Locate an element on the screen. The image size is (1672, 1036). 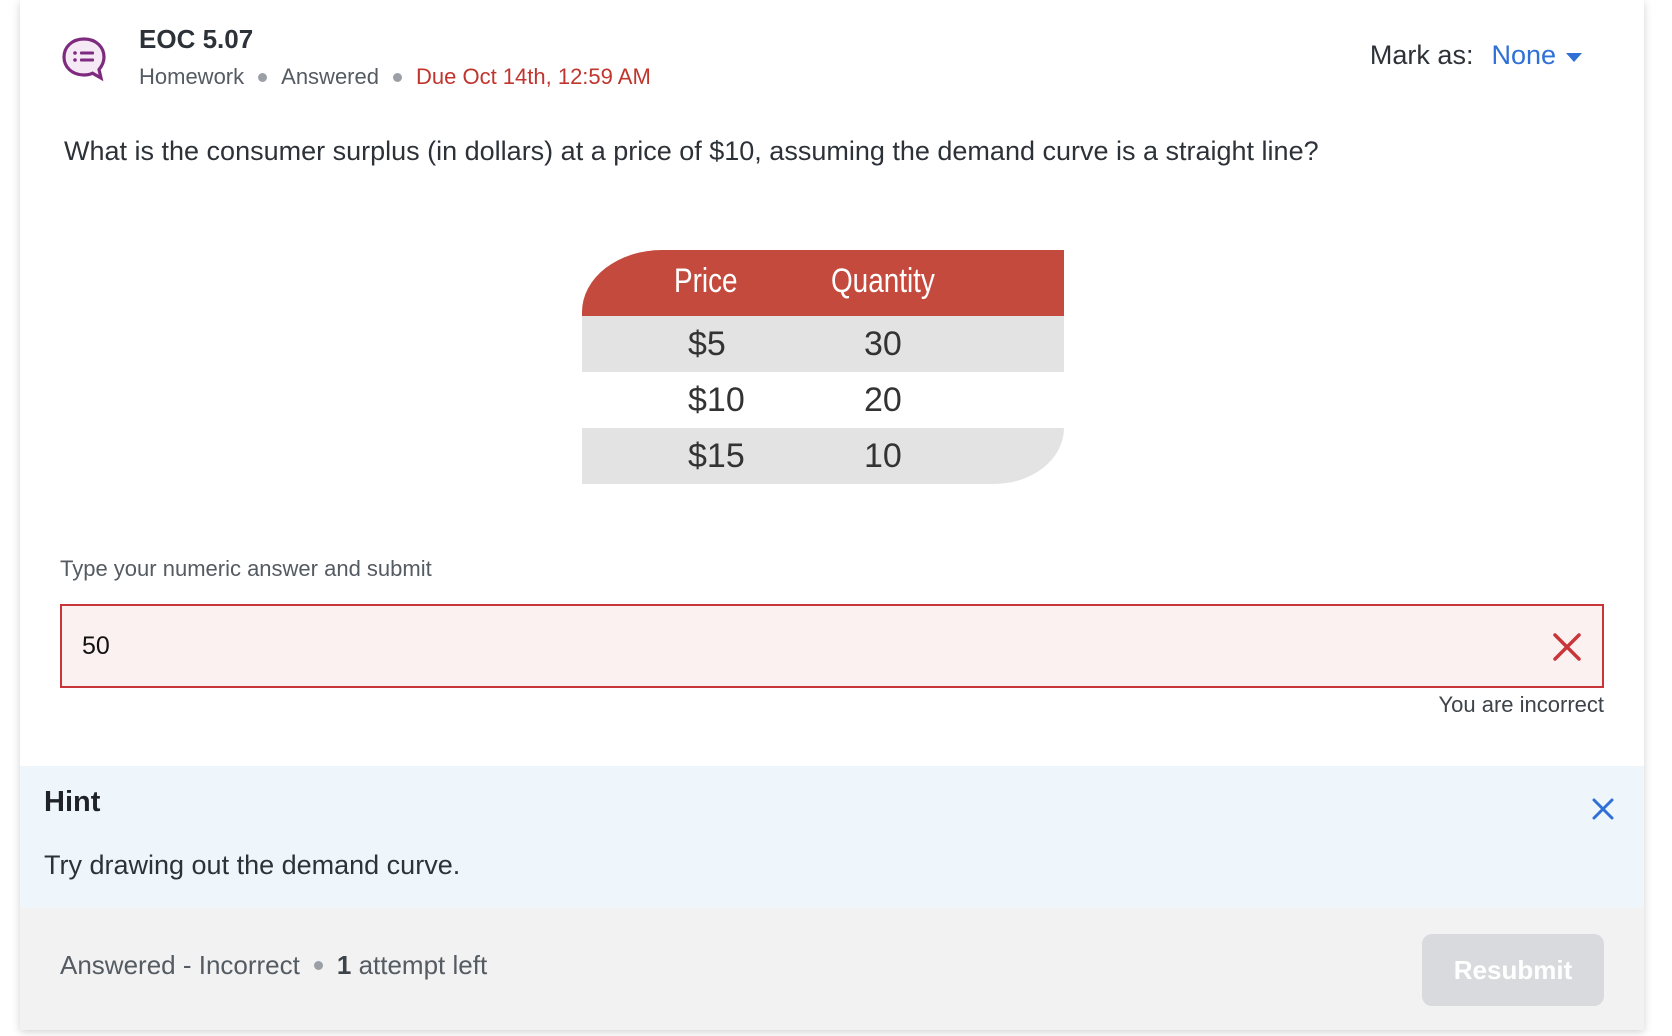
hint-title: Hint is located at coordinates (72, 802).